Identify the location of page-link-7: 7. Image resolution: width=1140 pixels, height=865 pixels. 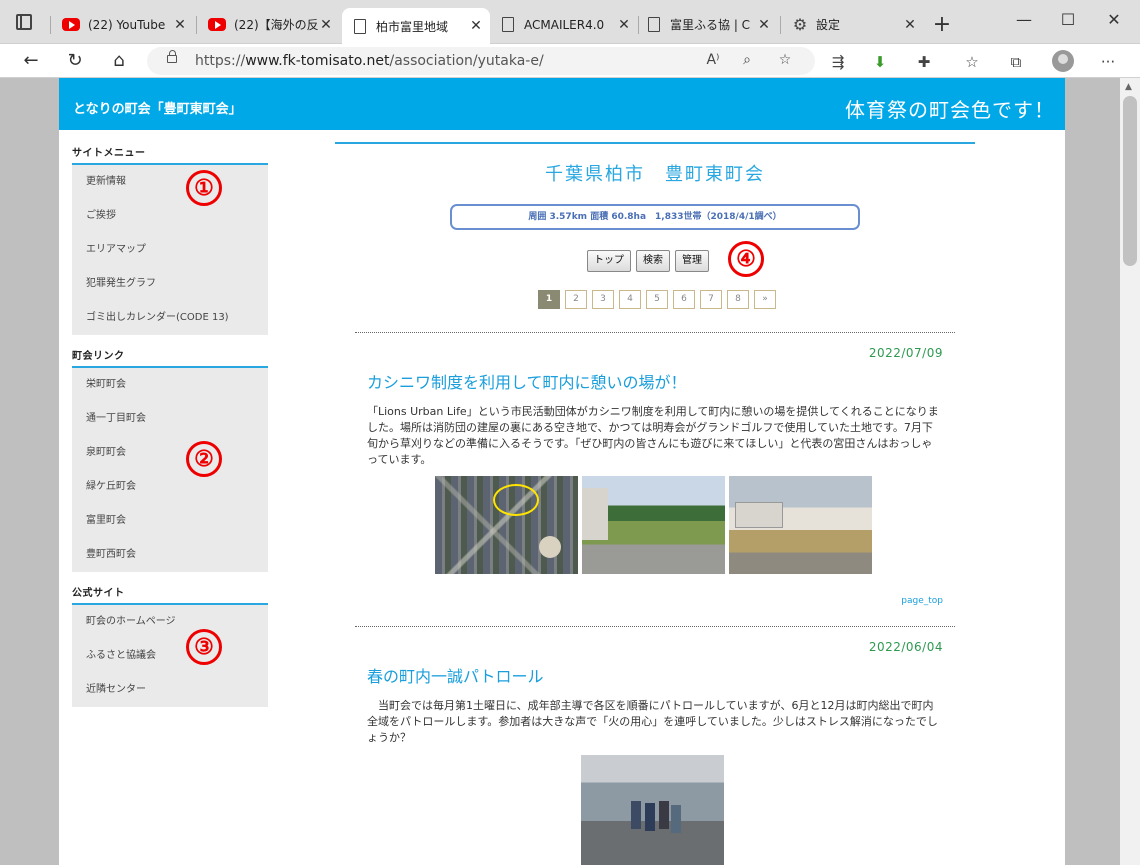
(711, 299).